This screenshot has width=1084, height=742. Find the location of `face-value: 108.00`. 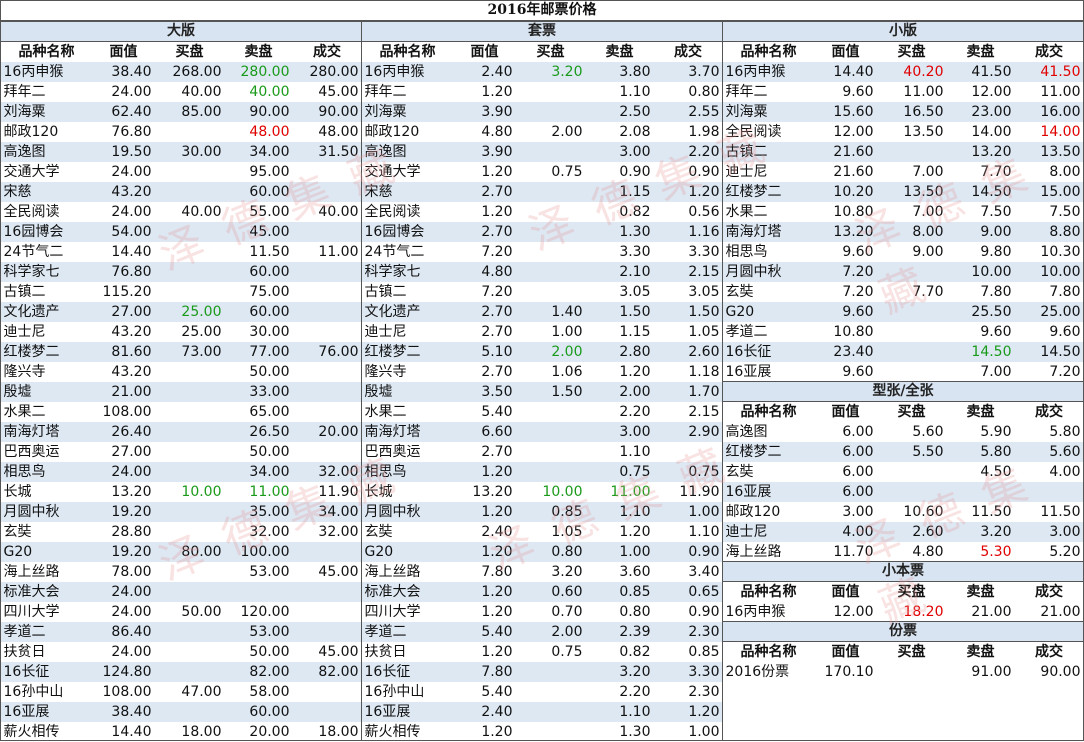

face-value: 108.00 is located at coordinates (127, 691).